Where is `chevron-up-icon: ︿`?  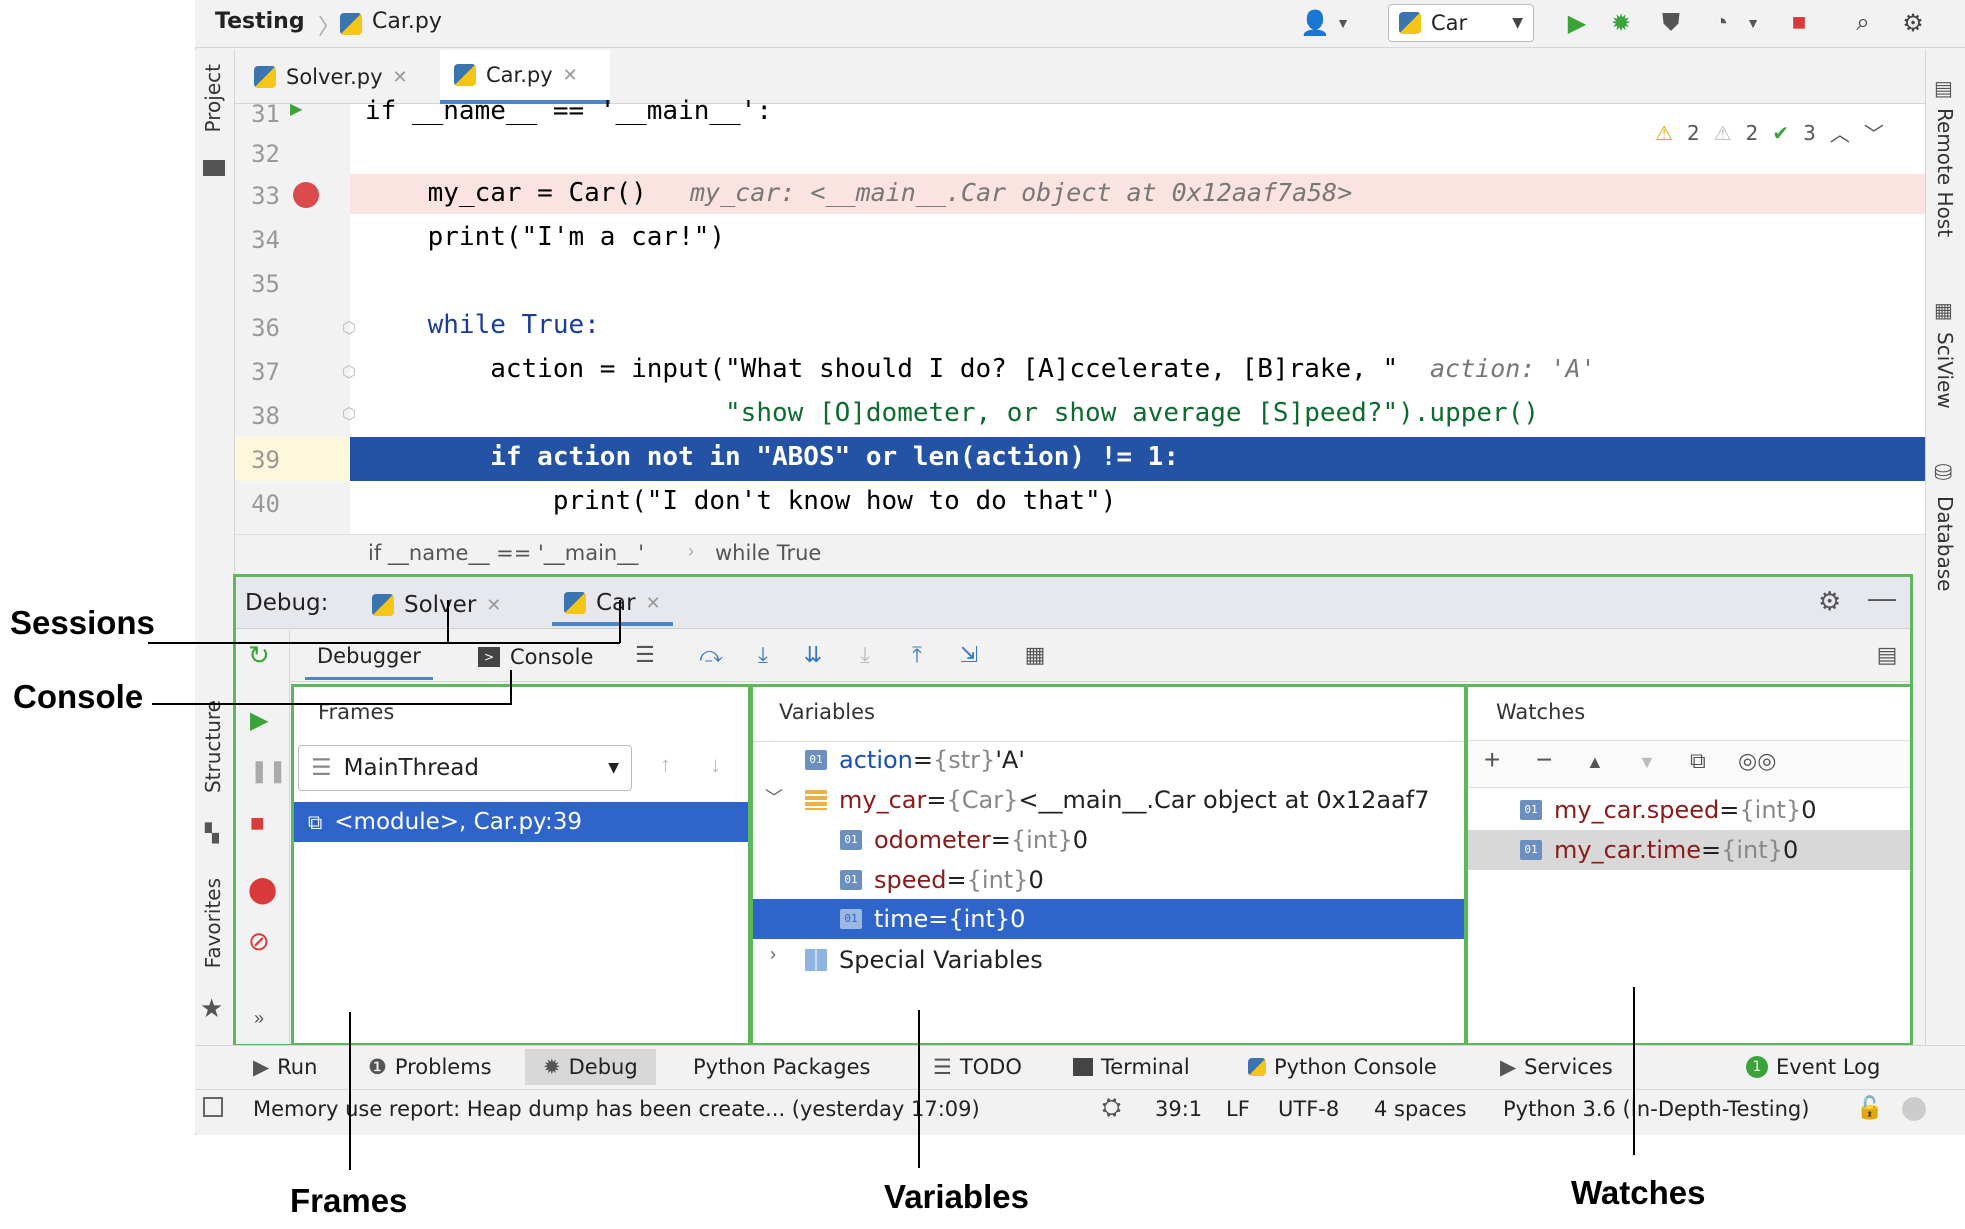 chevron-up-icon: ︿ is located at coordinates (1840, 132).